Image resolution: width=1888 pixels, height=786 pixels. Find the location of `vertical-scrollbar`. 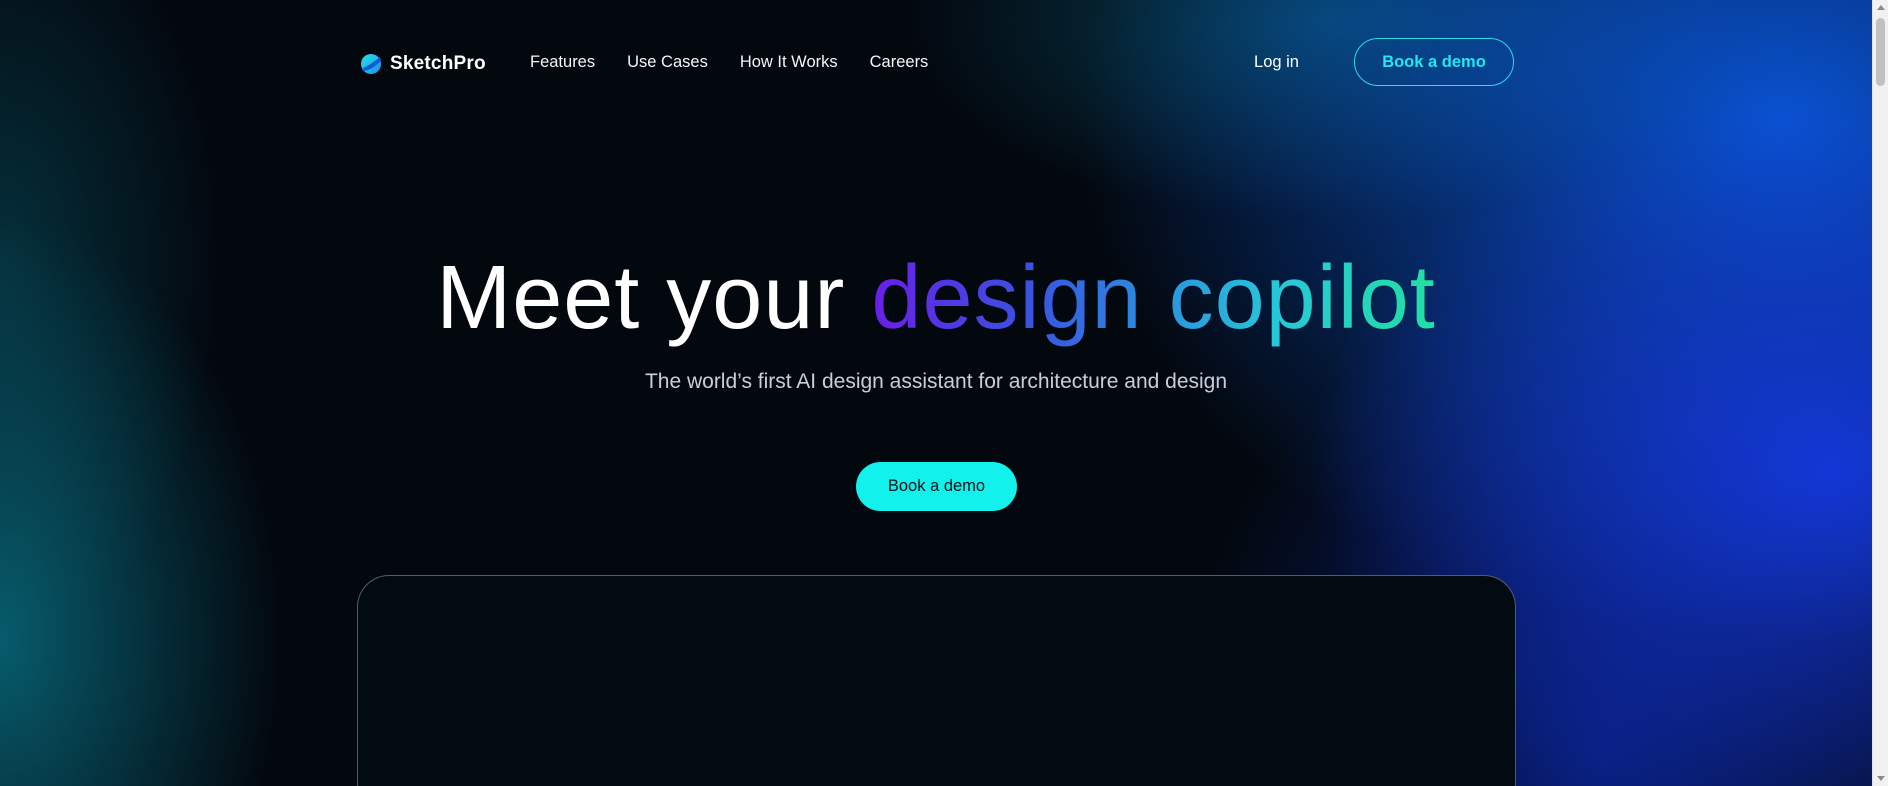

vertical-scrollbar is located at coordinates (1880, 393).